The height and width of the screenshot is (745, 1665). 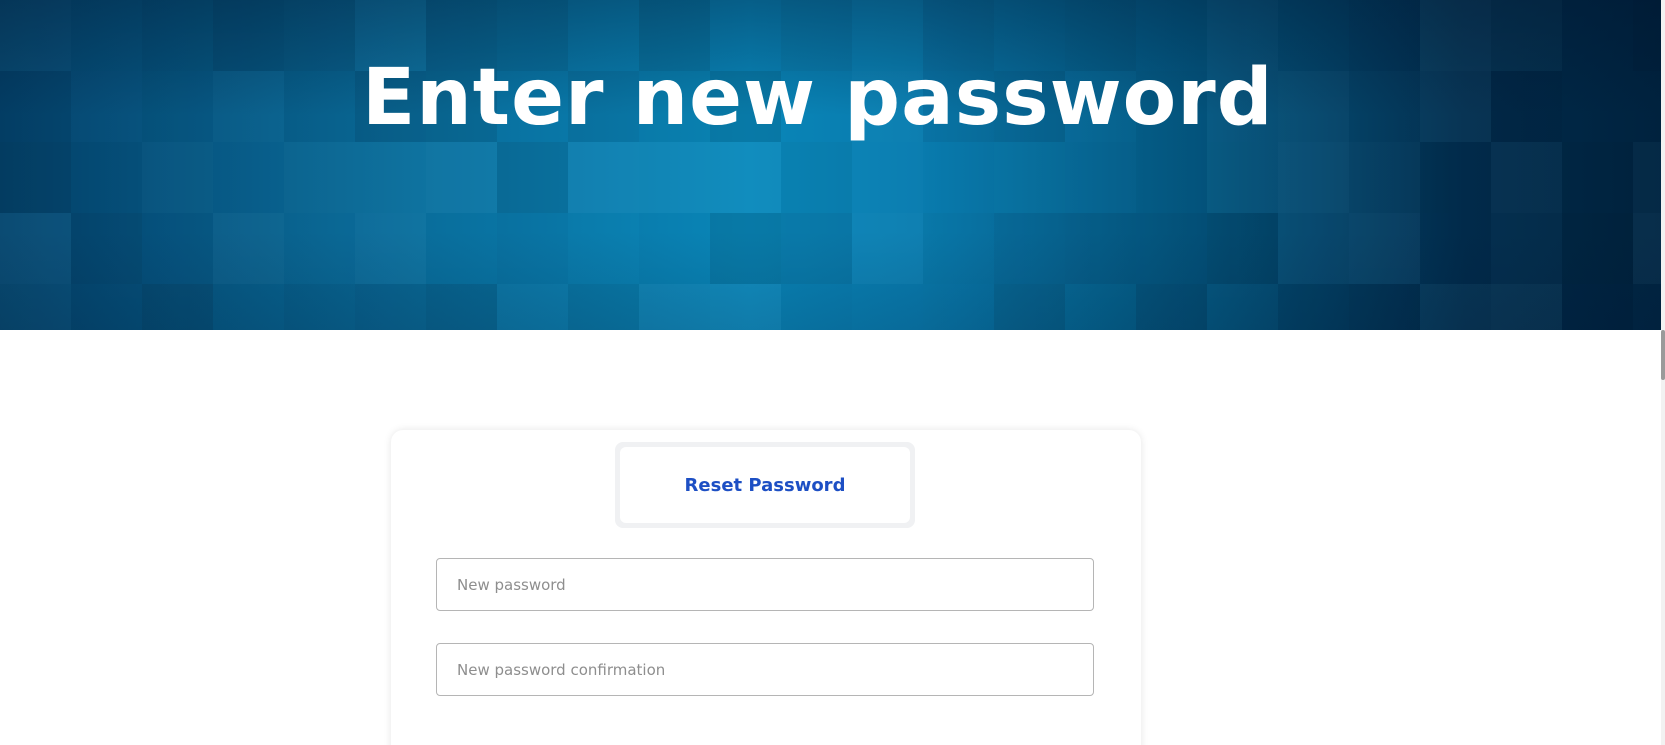 I want to click on page-title: Enter new password, so click(x=818, y=98).